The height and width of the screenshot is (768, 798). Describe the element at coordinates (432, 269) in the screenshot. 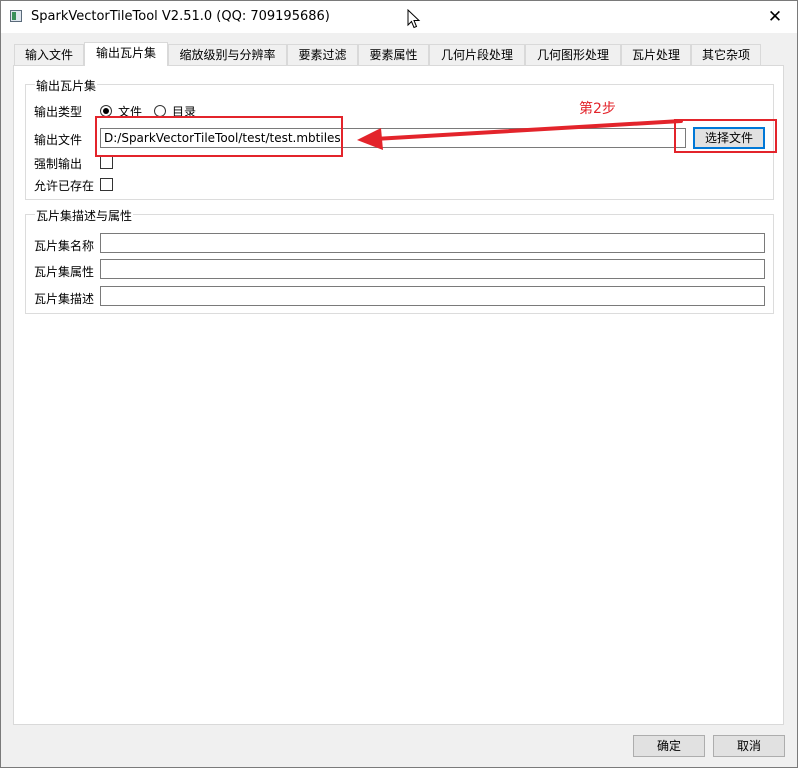

I see `tileset-attr-input` at that location.